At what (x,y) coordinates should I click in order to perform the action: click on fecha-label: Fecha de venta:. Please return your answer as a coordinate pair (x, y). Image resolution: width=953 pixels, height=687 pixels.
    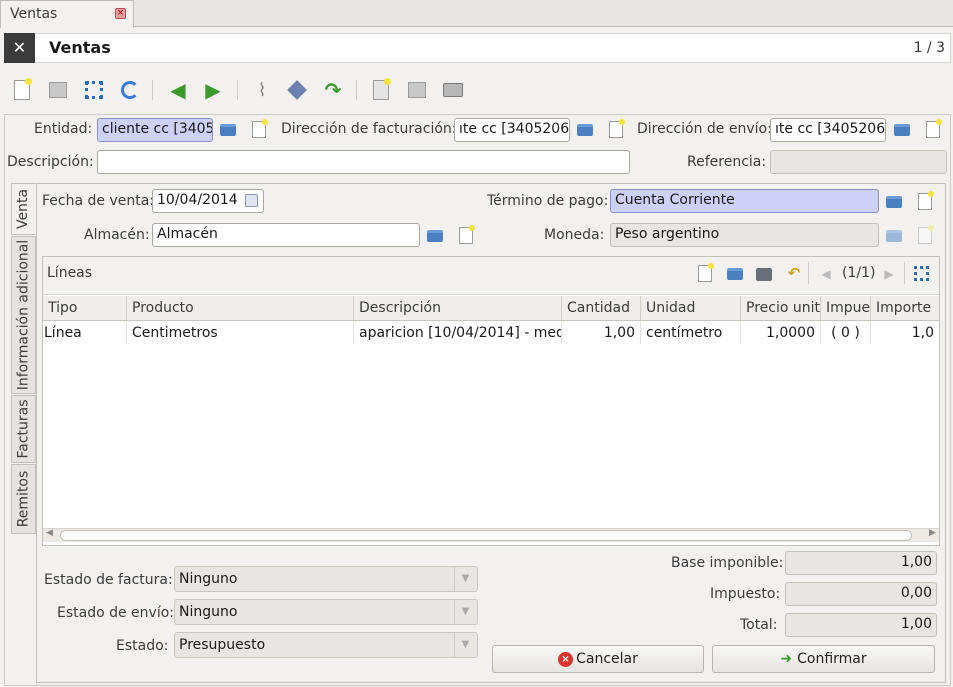
    Looking at the image, I should click on (98, 201).